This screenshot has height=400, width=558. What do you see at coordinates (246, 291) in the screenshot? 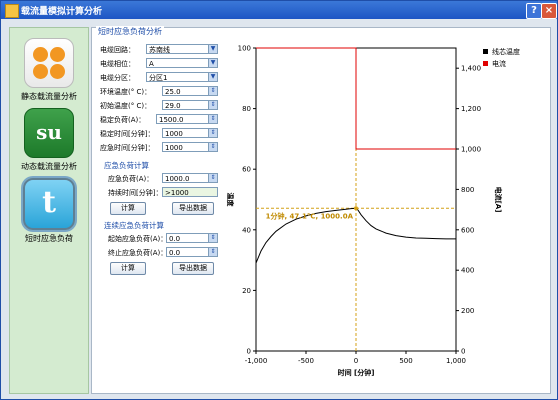
I see `y-left-tick-label: 20` at bounding box center [246, 291].